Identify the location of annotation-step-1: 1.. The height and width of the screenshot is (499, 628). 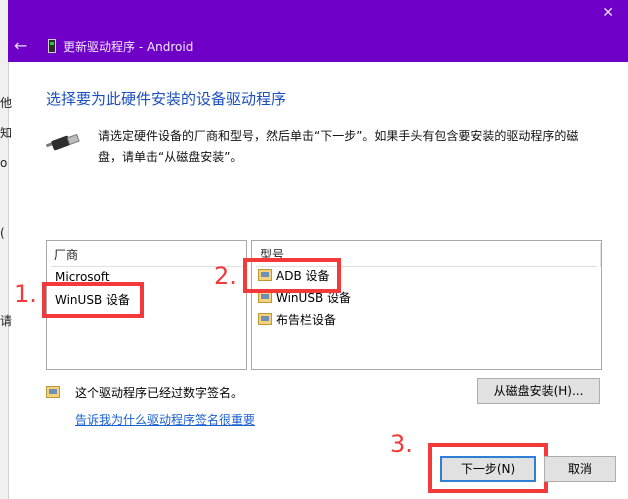
(25, 294).